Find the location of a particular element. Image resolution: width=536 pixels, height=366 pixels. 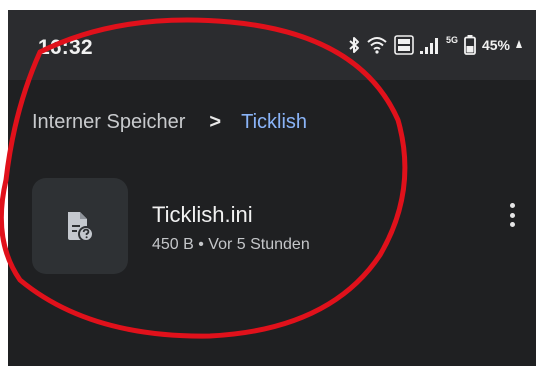

volte-icon is located at coordinates (404, 45).